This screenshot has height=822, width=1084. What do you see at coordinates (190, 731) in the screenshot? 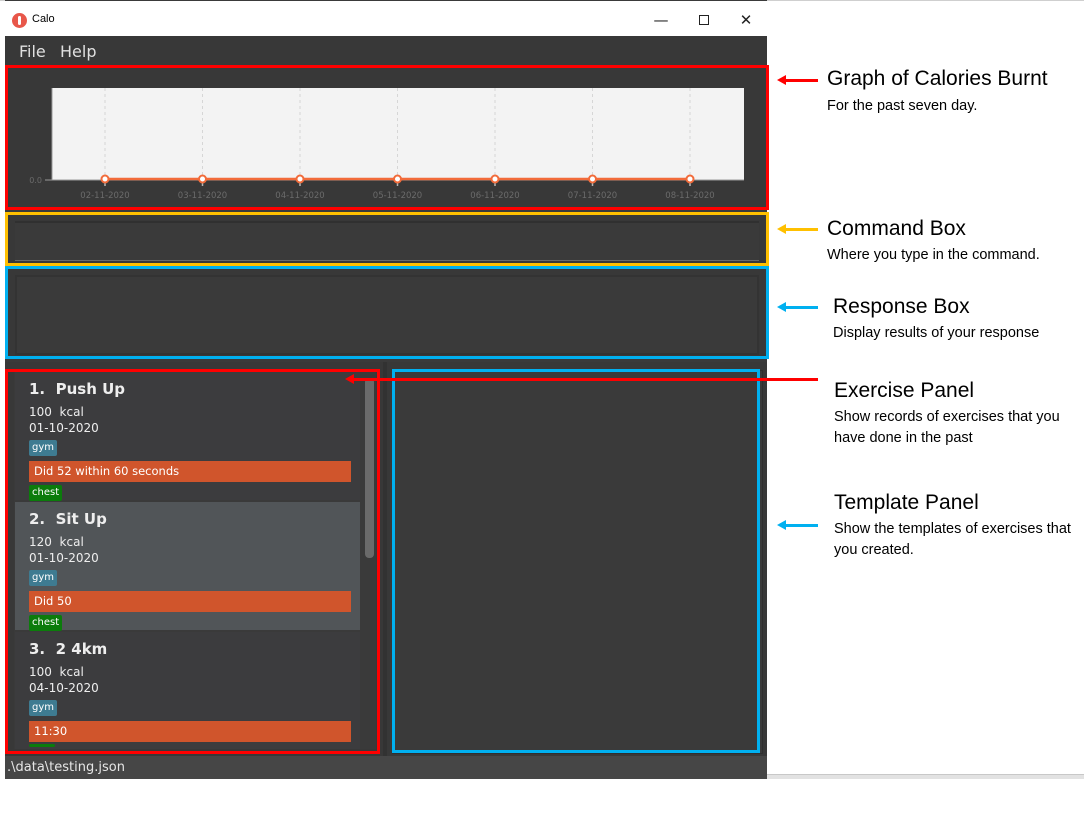
I see `exercise-description: 11:30` at bounding box center [190, 731].